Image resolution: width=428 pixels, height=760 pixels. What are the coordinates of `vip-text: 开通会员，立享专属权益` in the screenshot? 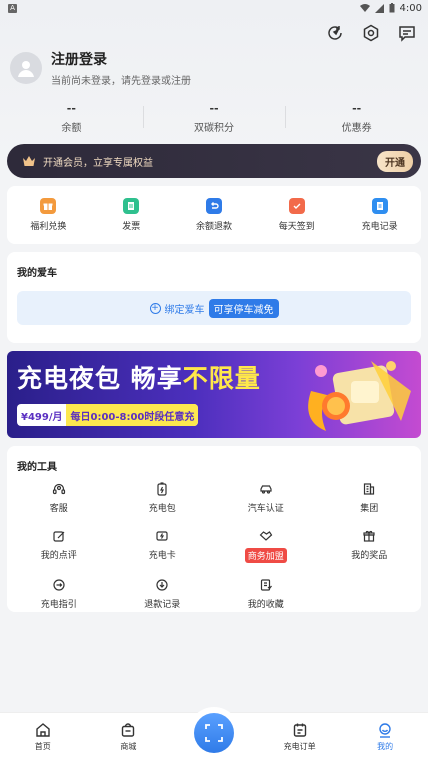 It's located at (98, 163).